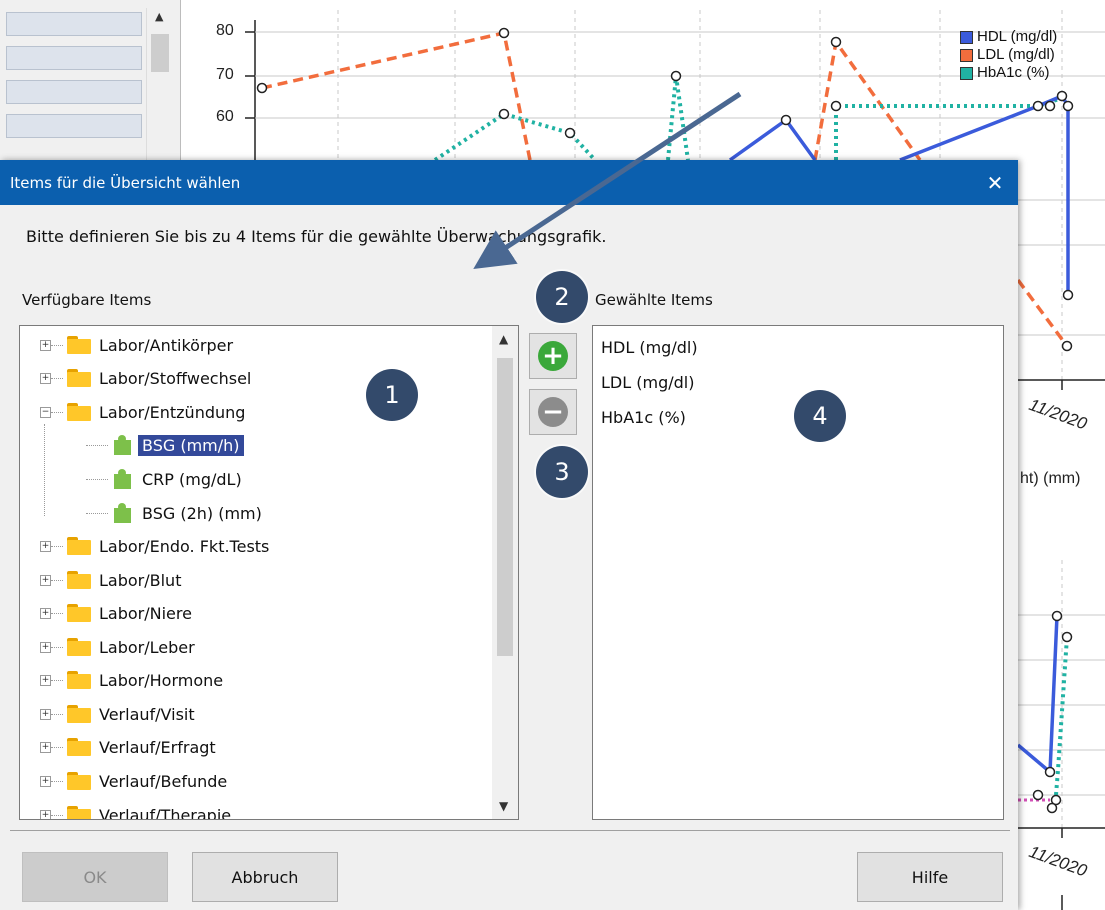  What do you see at coordinates (1050, 478) in the screenshot?
I see `chart-subtitle: ht) (mm)` at bounding box center [1050, 478].